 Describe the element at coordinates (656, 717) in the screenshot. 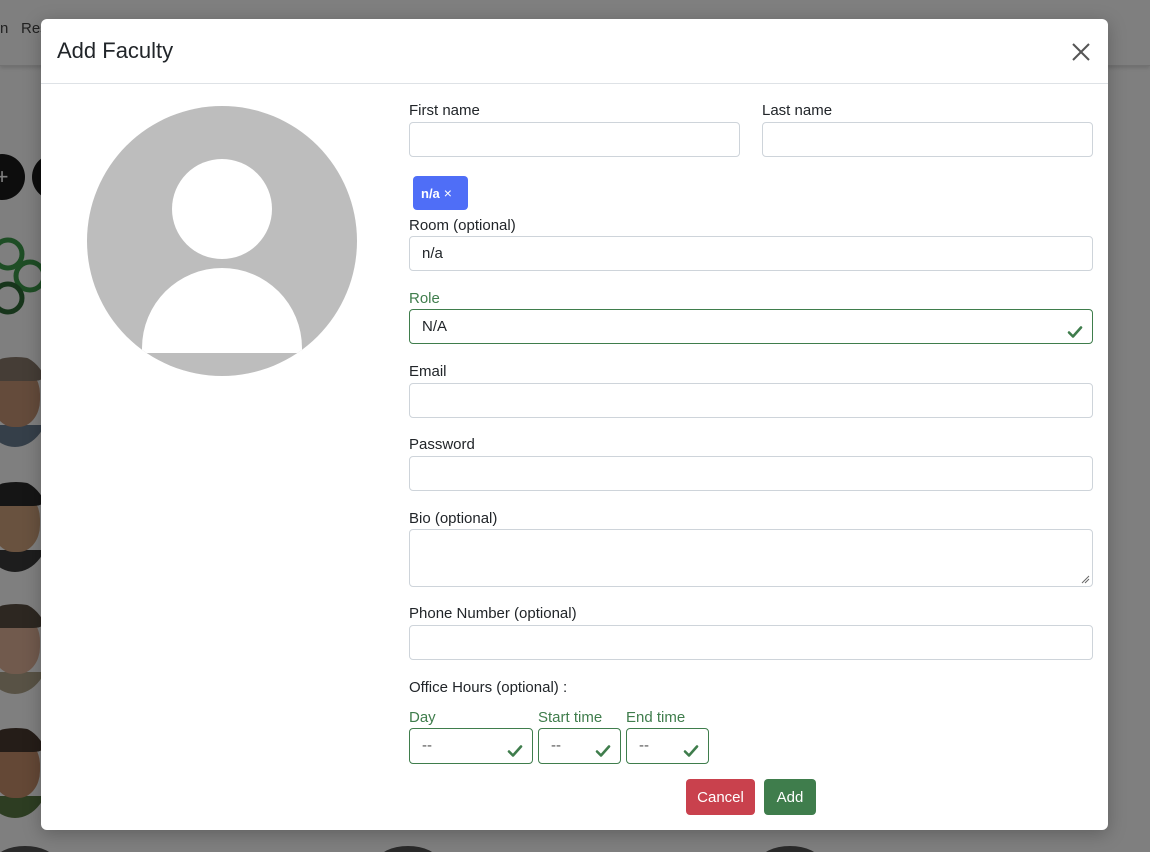

I see `end-time-label: End time` at that location.